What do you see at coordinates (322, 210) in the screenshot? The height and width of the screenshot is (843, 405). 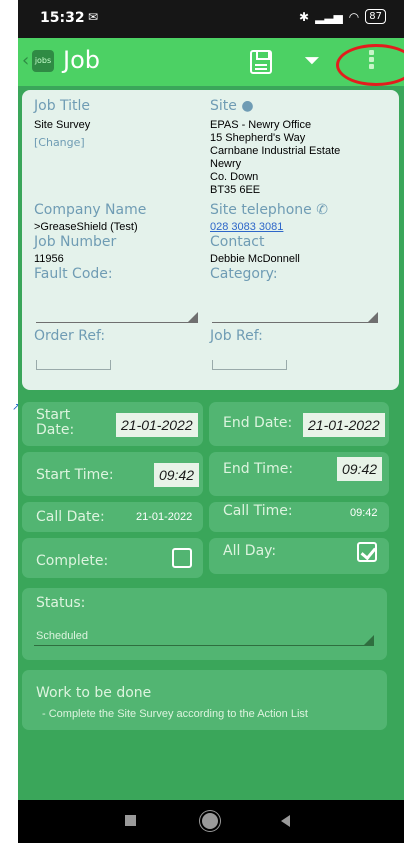 I see `phone-icon: ✆` at bounding box center [322, 210].